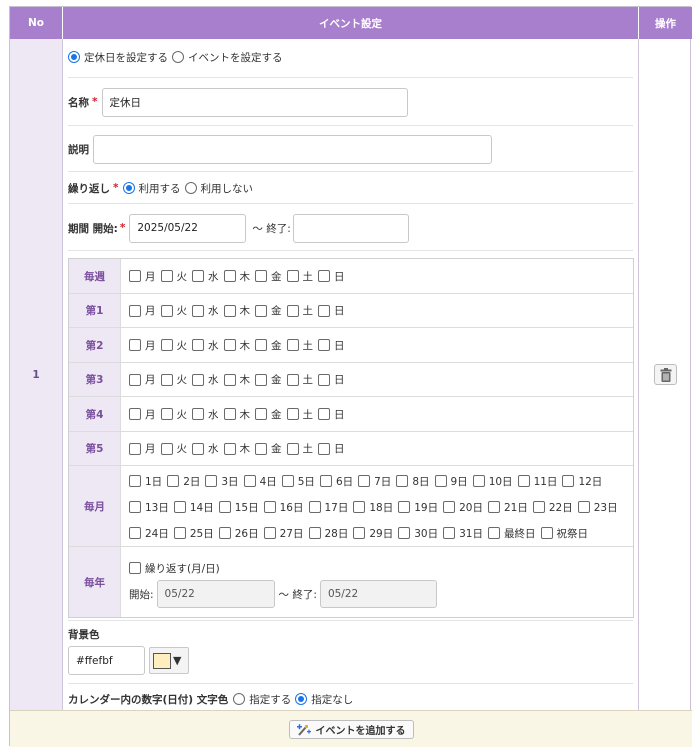 This screenshot has width=700, height=752. Describe the element at coordinates (254, 102) in the screenshot. I see `name-input: 定休日` at that location.